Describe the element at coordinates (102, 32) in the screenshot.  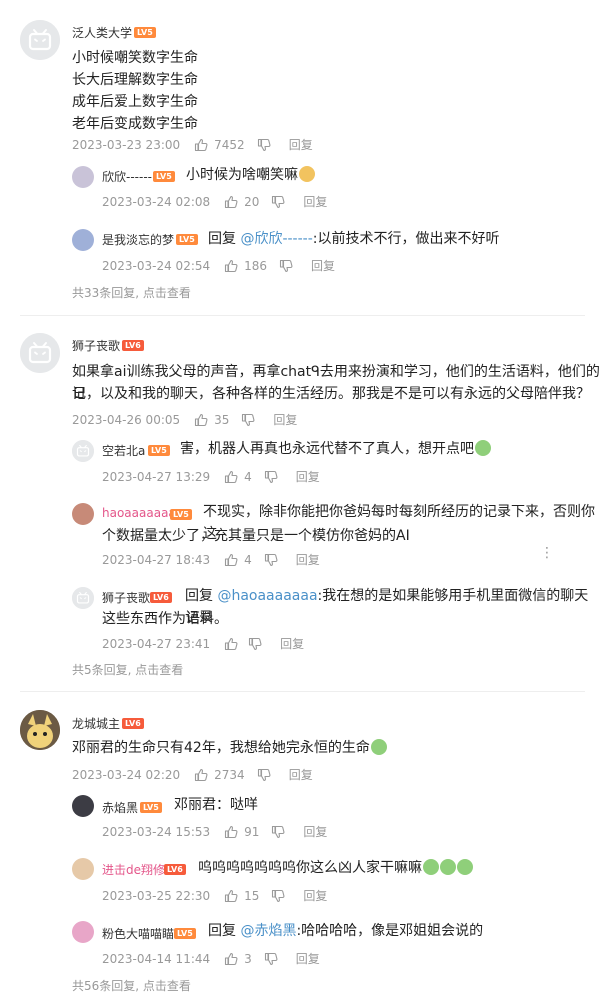
I see `username: 泛人类大学` at that location.